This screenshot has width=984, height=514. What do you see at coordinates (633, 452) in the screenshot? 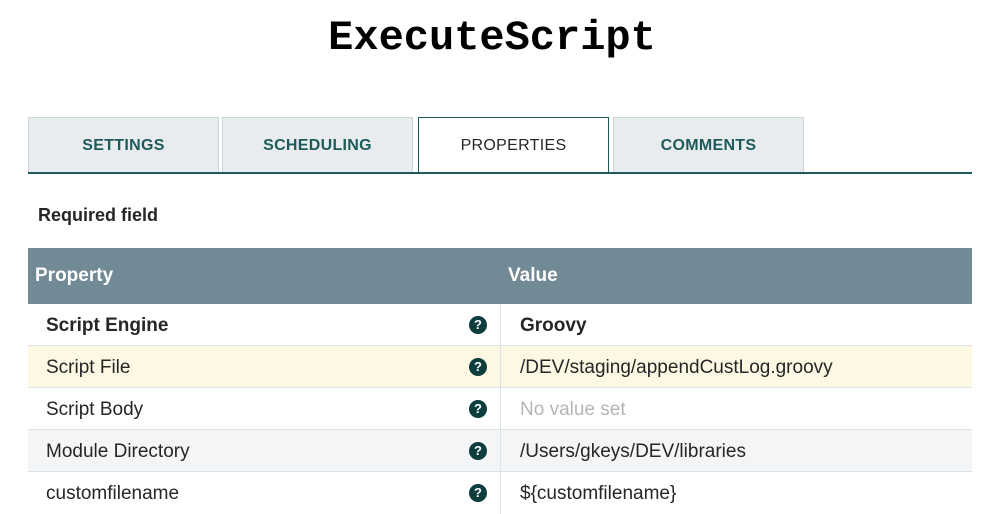
I see `property-value: /Users/gkeys/DEV/libraries` at bounding box center [633, 452].